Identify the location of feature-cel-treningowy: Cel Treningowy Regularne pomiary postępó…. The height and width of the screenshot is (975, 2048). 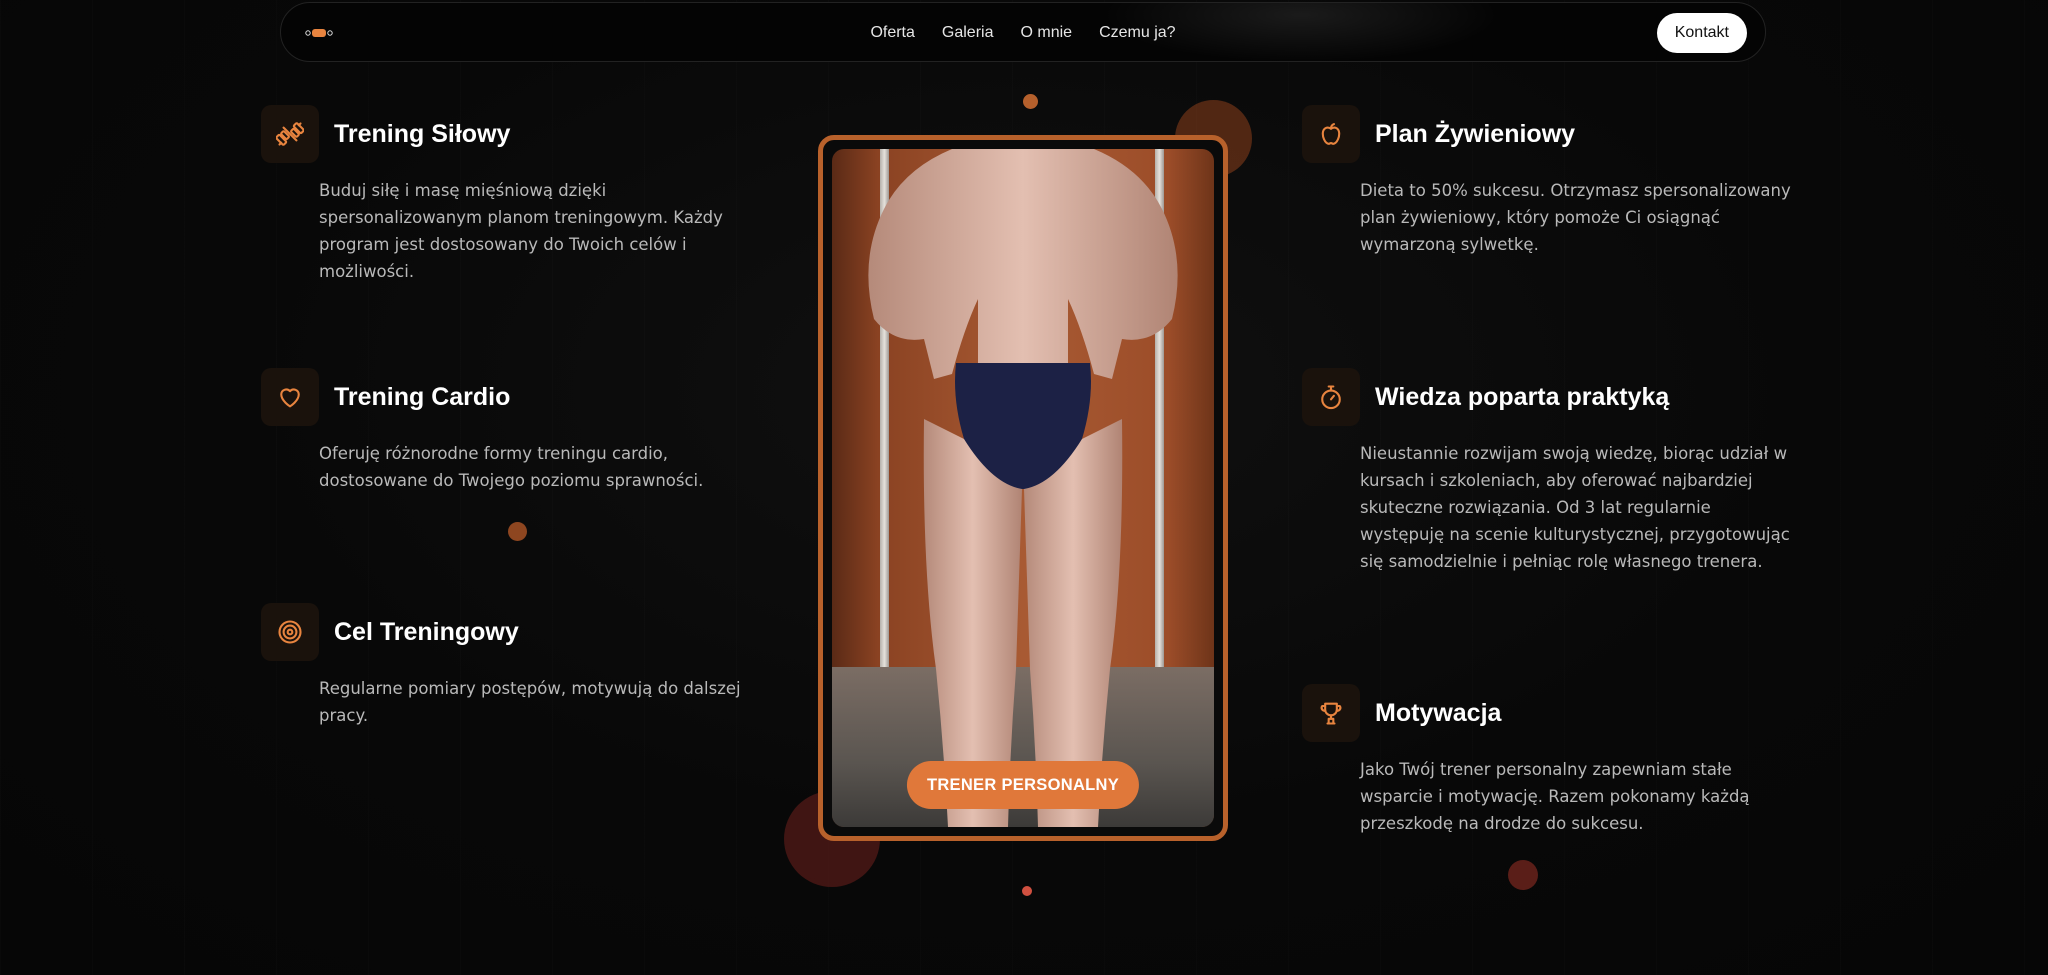
(501, 666).